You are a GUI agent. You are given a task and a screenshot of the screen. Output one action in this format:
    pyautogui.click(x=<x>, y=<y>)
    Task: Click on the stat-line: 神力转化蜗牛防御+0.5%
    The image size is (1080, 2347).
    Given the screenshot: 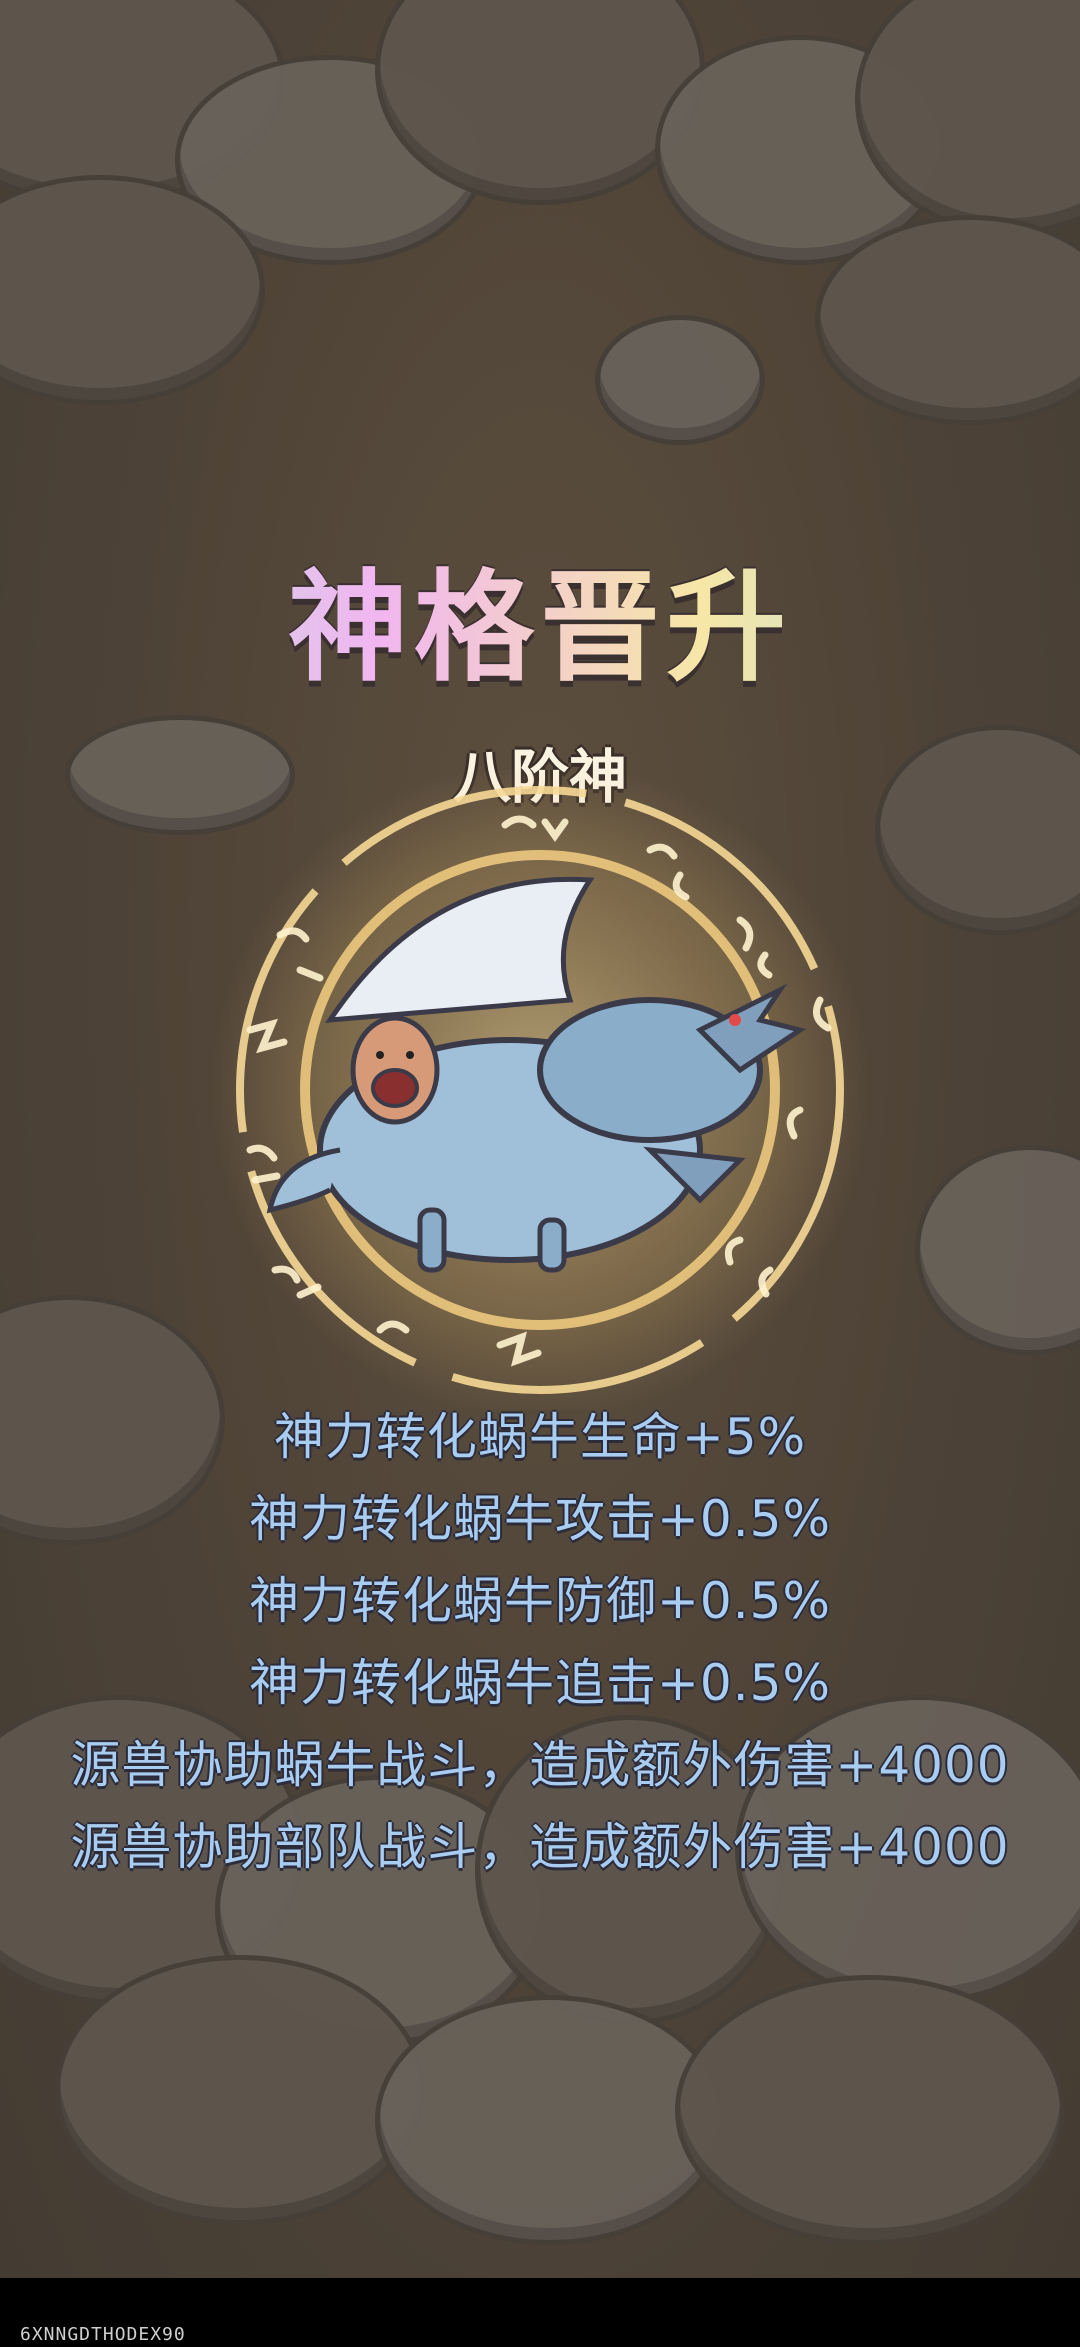 What is the action you would take?
    pyautogui.click(x=540, y=1601)
    